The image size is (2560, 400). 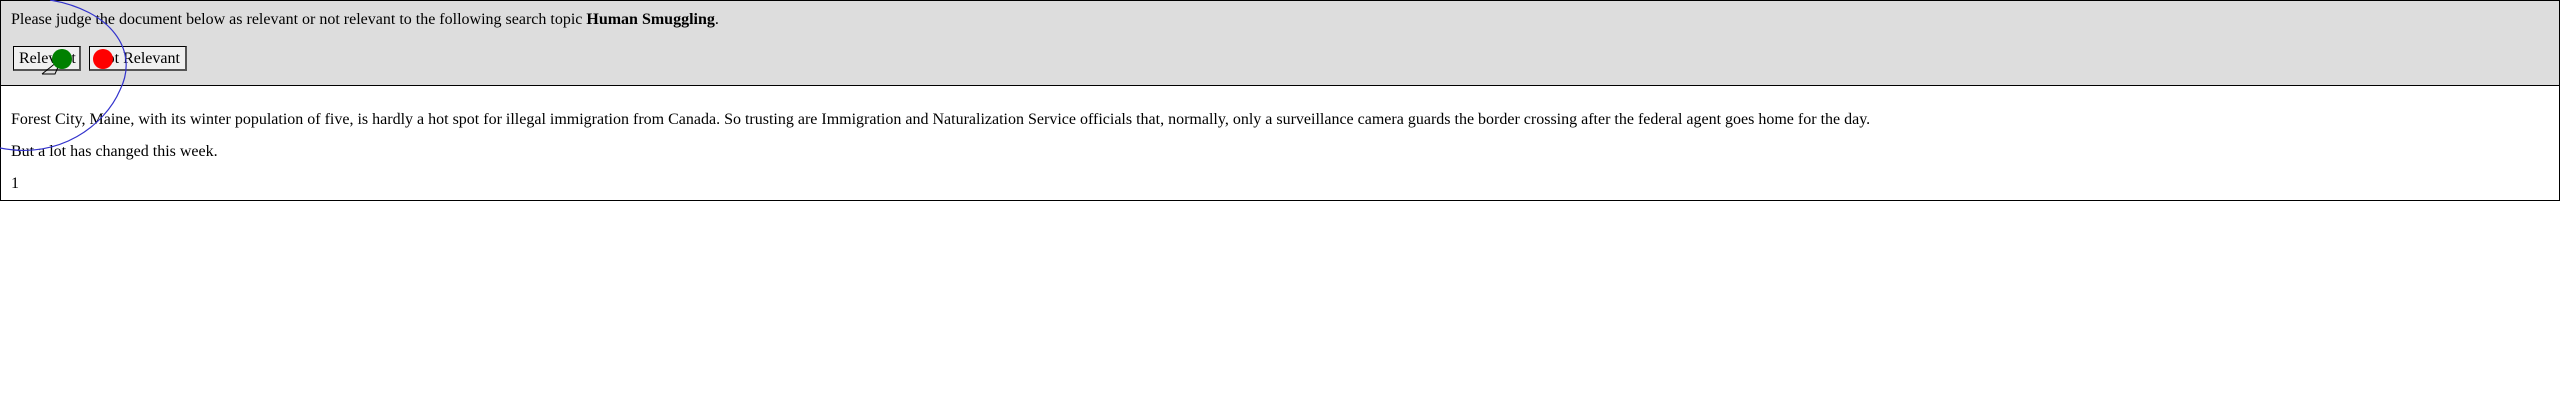 What do you see at coordinates (47, 58) in the screenshot?
I see `relevant-button: Relevant` at bounding box center [47, 58].